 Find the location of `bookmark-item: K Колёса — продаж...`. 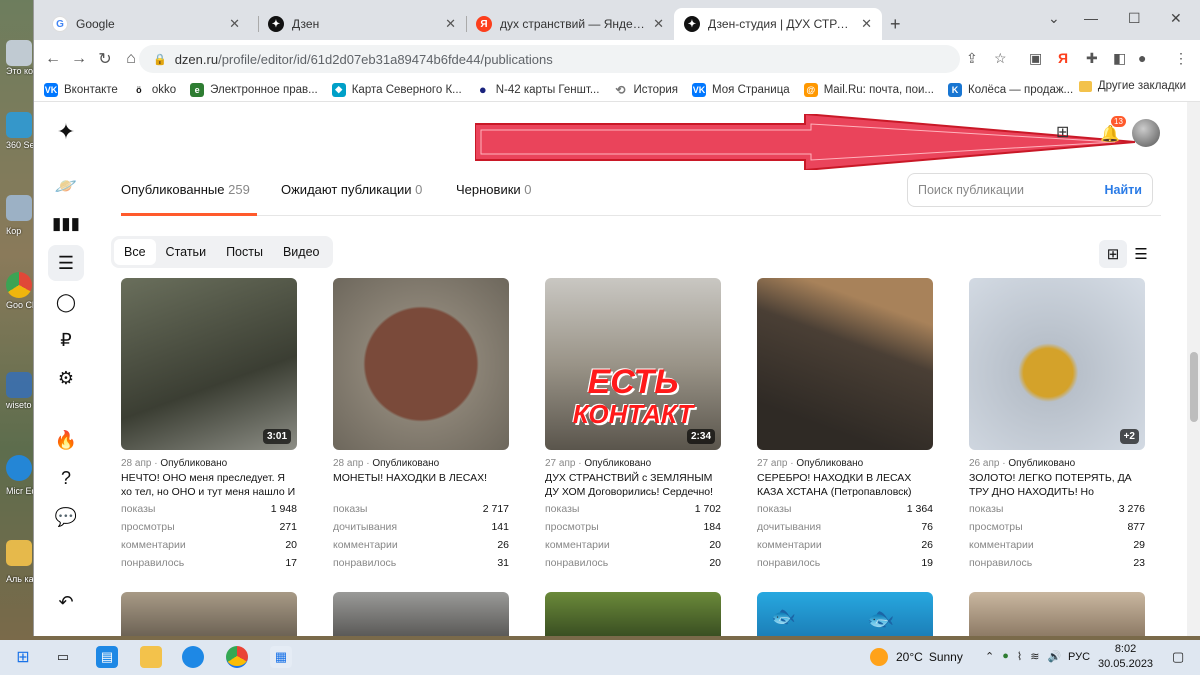

bookmark-item: K Колёса — продаж... is located at coordinates (1010, 89).